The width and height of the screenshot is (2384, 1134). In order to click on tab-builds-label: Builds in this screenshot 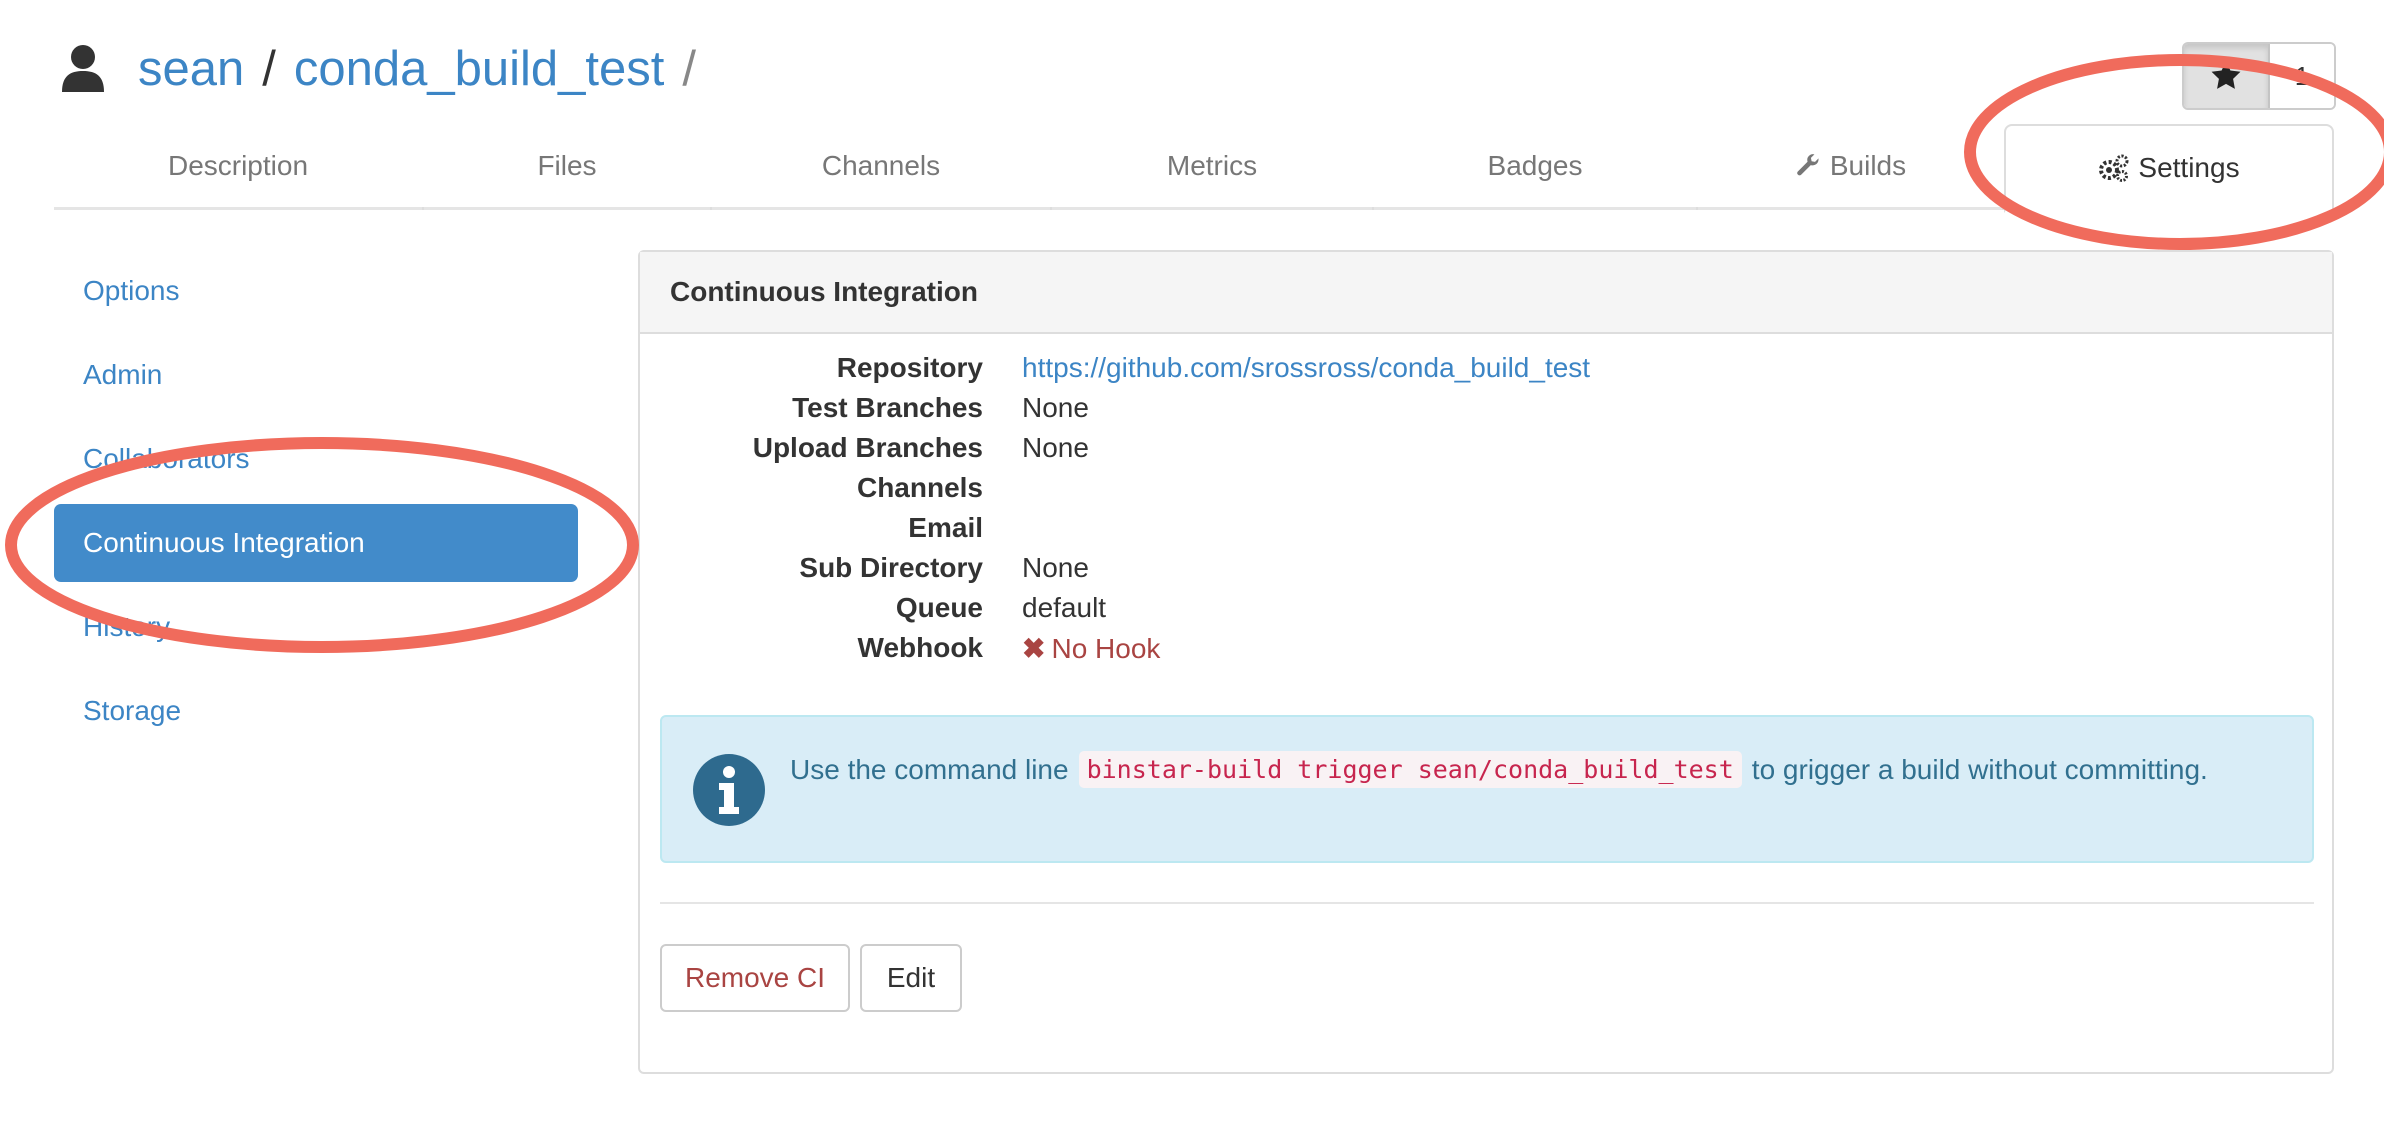, I will do `click(1868, 165)`.